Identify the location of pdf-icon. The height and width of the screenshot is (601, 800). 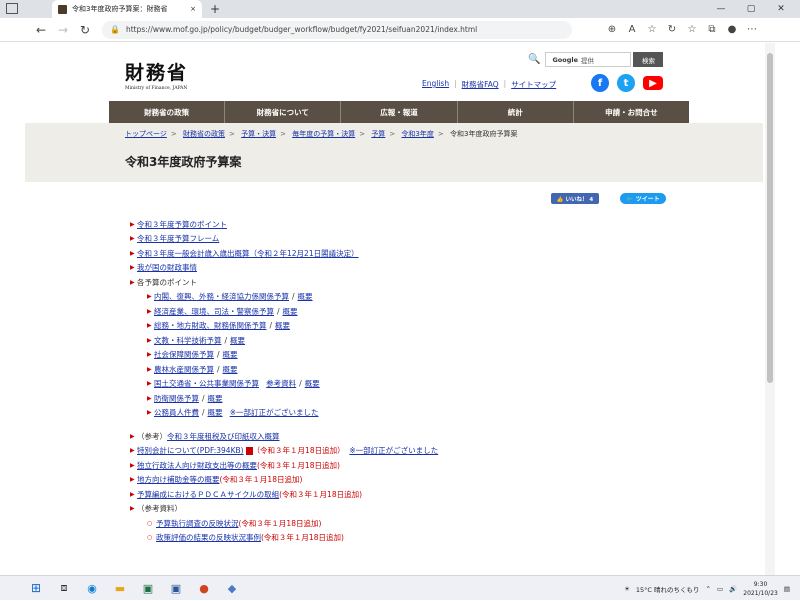
(249, 450).